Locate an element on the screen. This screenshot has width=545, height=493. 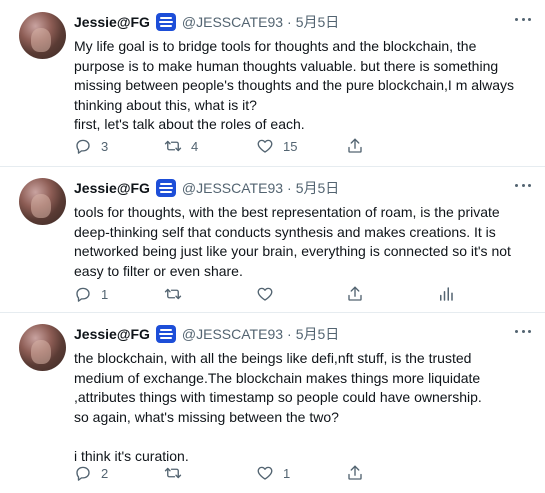
stats-button is located at coordinates (446, 294).